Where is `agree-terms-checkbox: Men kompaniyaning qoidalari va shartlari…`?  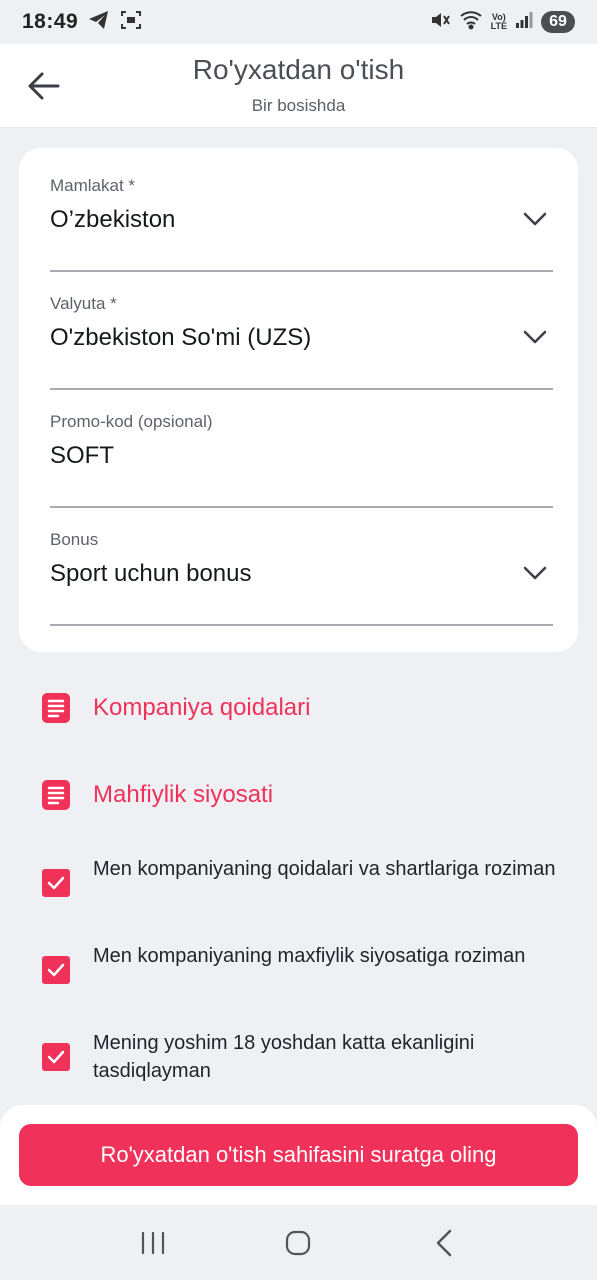
agree-terms-checkbox: Men kompaniyaning qoidalari va shartlari… is located at coordinates (302, 876).